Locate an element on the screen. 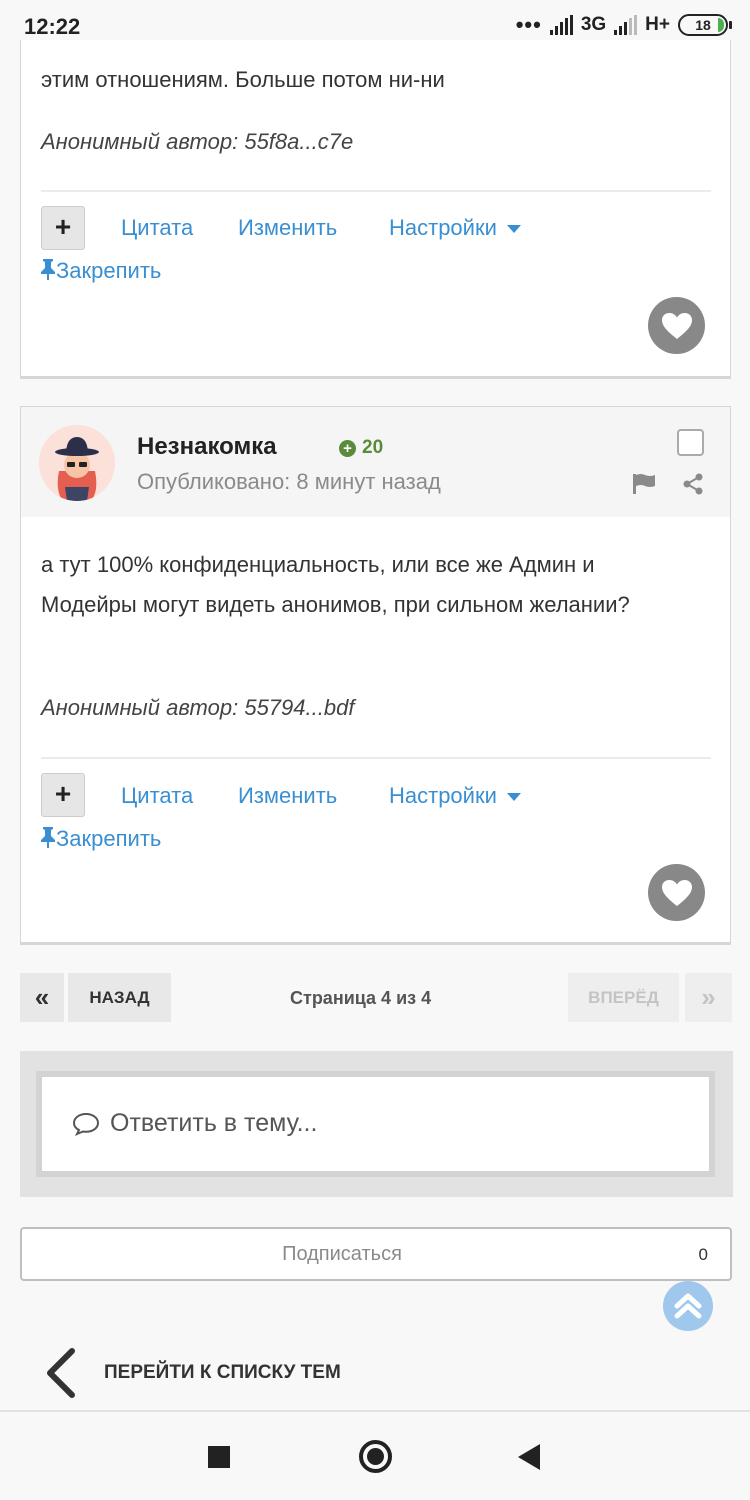 This screenshot has width=750, height=1500. status-icons: ••• 3G H+ 18 is located at coordinates (623, 24).